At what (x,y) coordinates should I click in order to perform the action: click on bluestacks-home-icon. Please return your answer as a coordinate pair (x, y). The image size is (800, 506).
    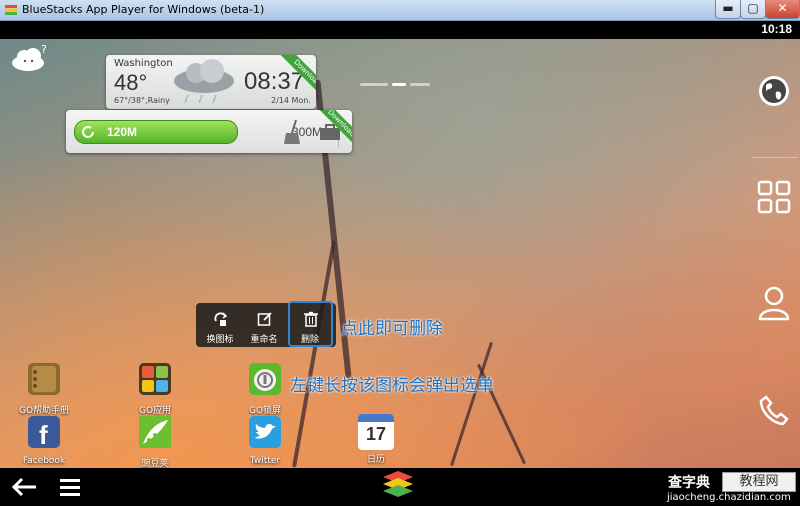
    Looking at the image, I should click on (398, 486).